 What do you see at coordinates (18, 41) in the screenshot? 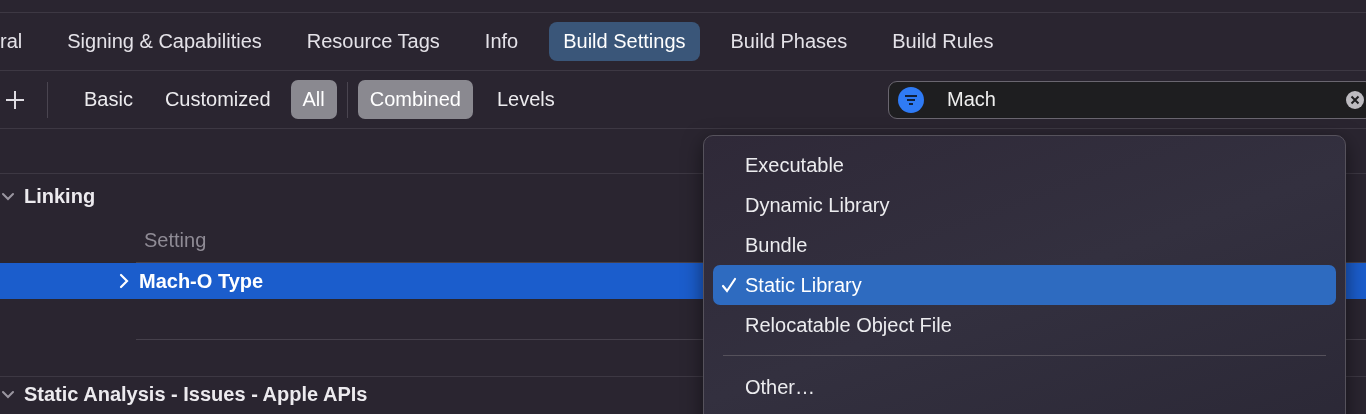
I see `tab: ral` at bounding box center [18, 41].